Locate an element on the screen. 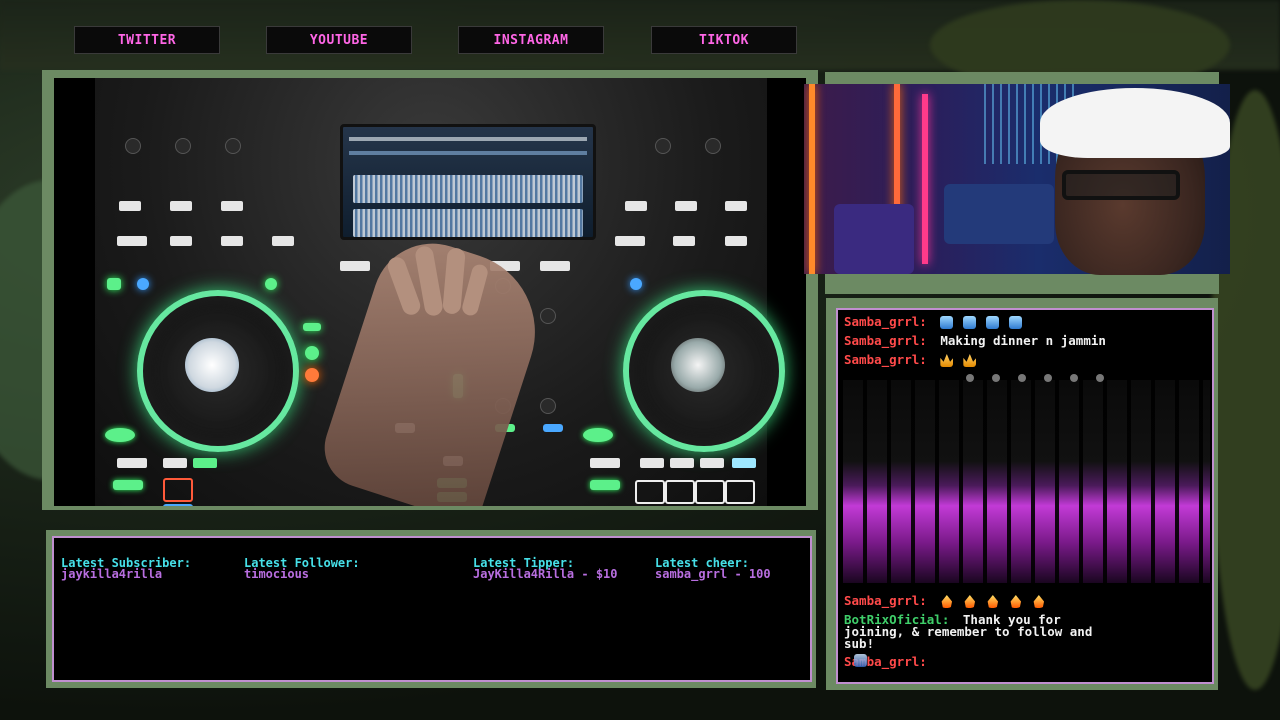 Image resolution: width=1280 pixels, height=720 pixels. right-jog-wheel is located at coordinates (704, 371).